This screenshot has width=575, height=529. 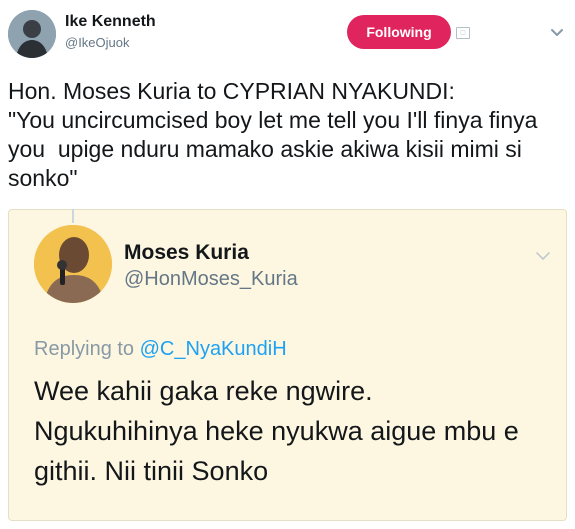 What do you see at coordinates (463, 33) in the screenshot?
I see `tweet-icon: ▢` at bounding box center [463, 33].